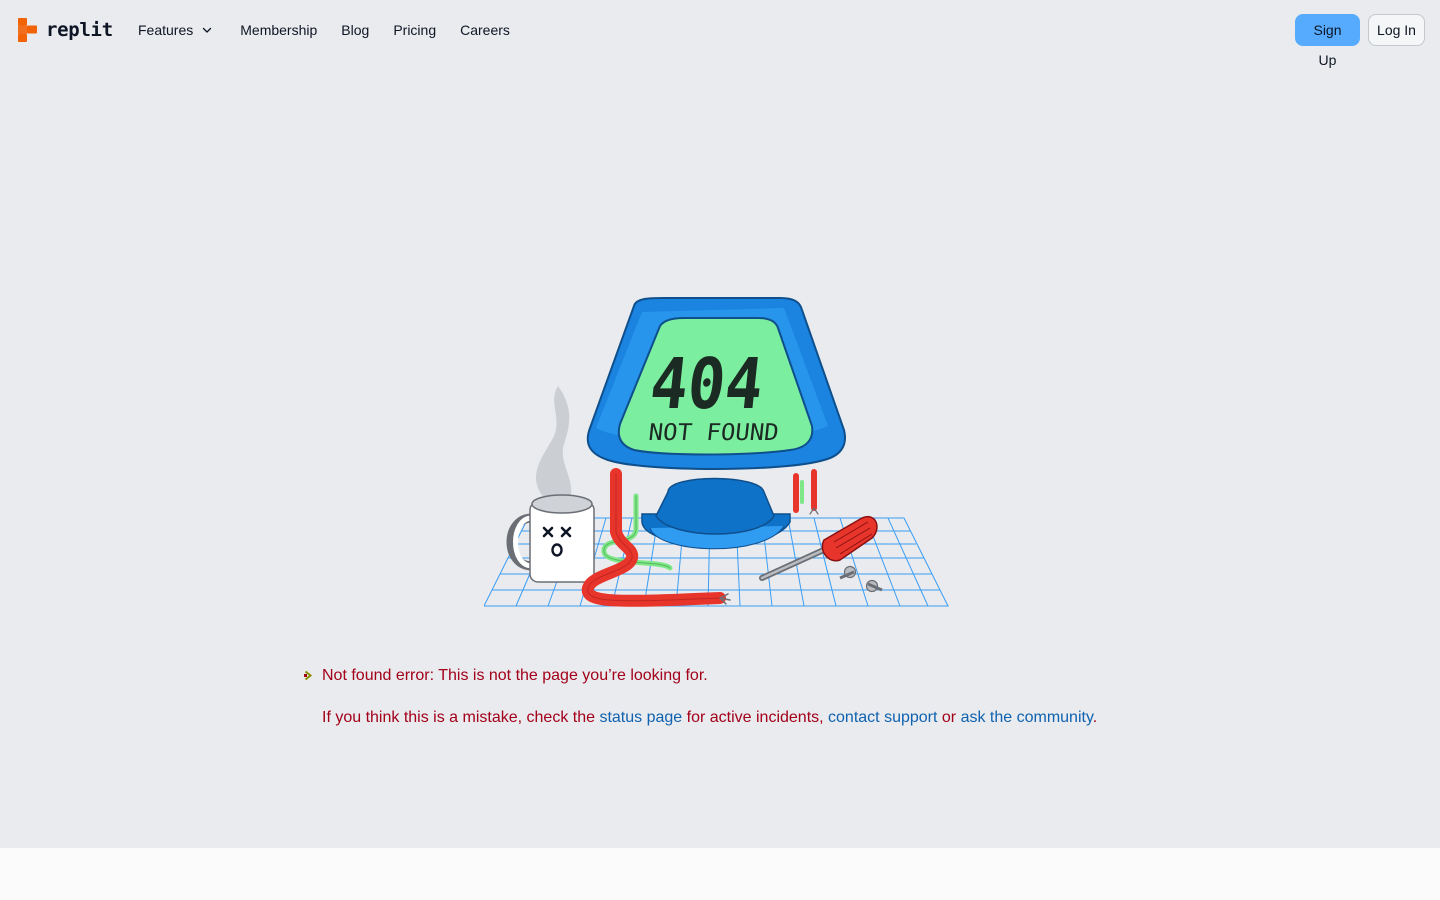  I want to click on nav-features-label: Features, so click(166, 30).